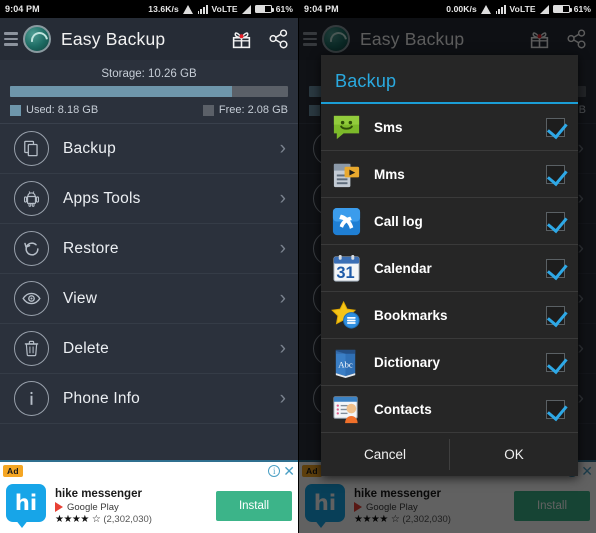  I want to click on backup-option-label: Call log, so click(398, 221).